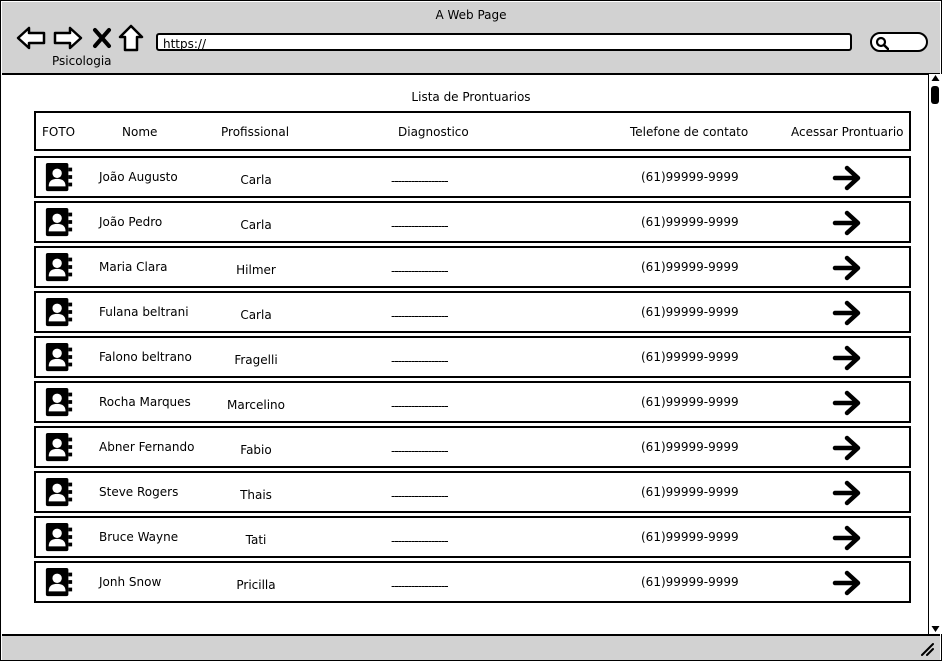 This screenshot has width=942, height=661. What do you see at coordinates (256, 360) in the screenshot?
I see `cell-profissional: Fragelli` at bounding box center [256, 360].